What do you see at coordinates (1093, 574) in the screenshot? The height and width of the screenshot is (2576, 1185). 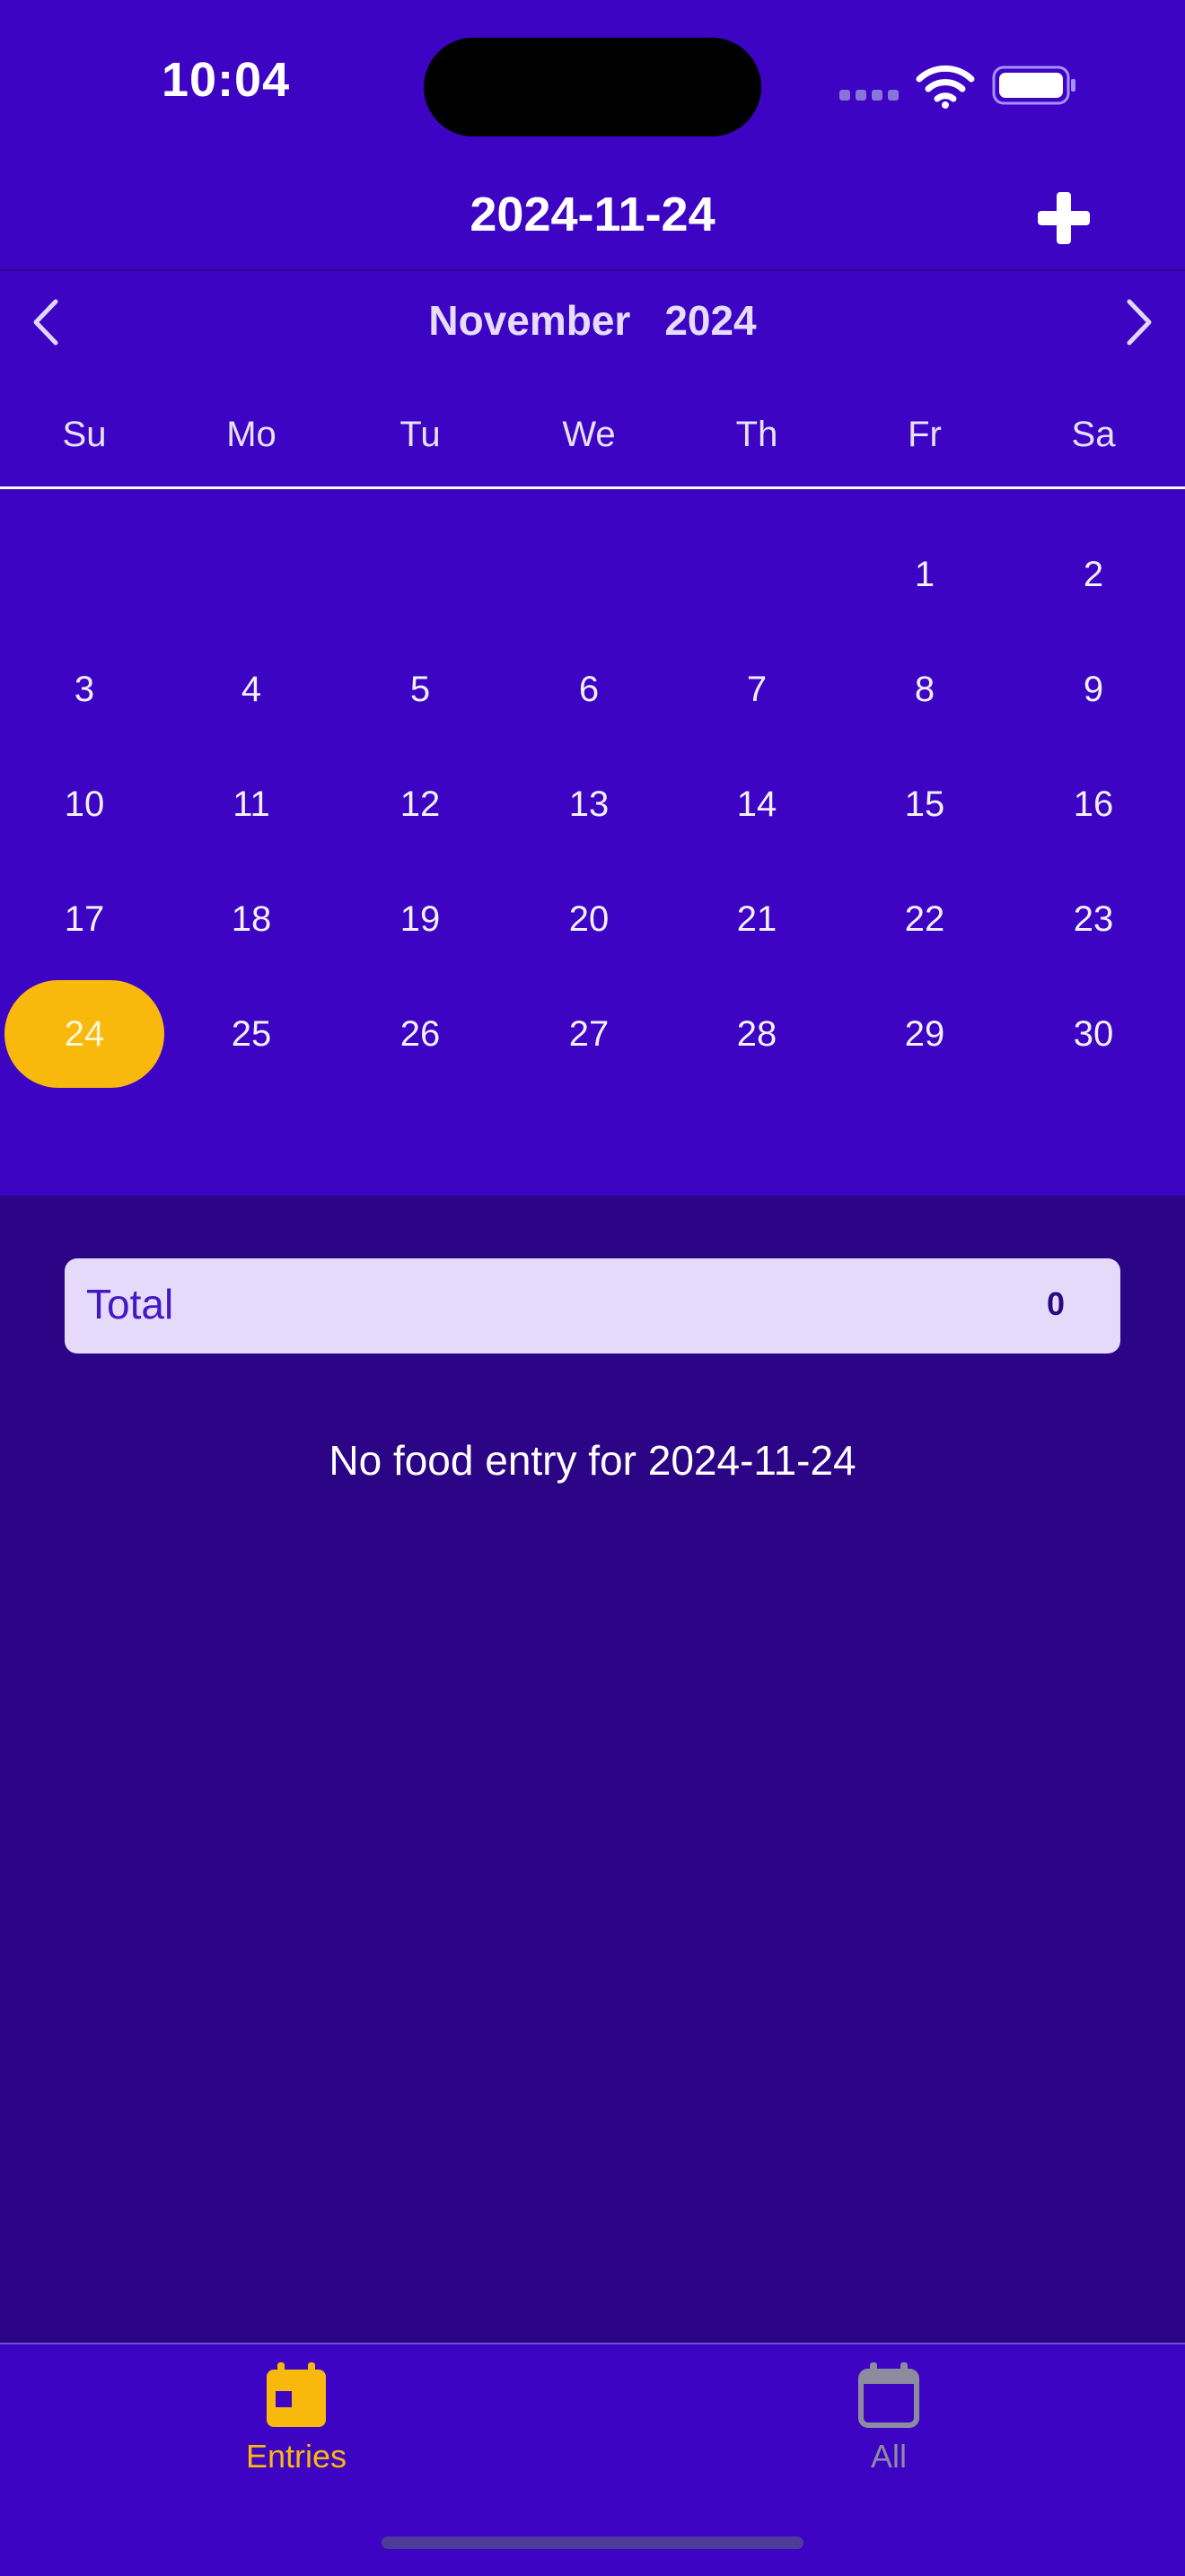 I see `calendar-day: 2` at bounding box center [1093, 574].